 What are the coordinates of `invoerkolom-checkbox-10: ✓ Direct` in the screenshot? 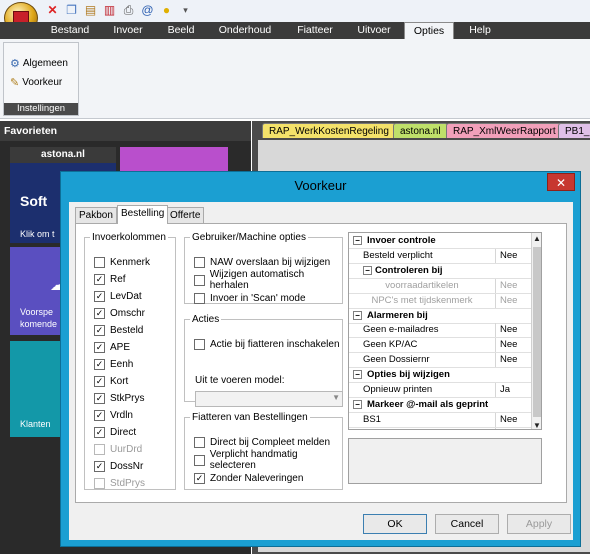 It's located at (115, 432).